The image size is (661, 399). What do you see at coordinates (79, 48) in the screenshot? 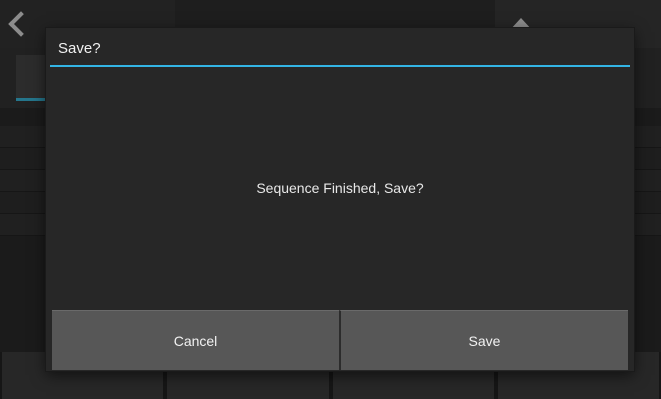
I see `dialog-title: Save?` at bounding box center [79, 48].